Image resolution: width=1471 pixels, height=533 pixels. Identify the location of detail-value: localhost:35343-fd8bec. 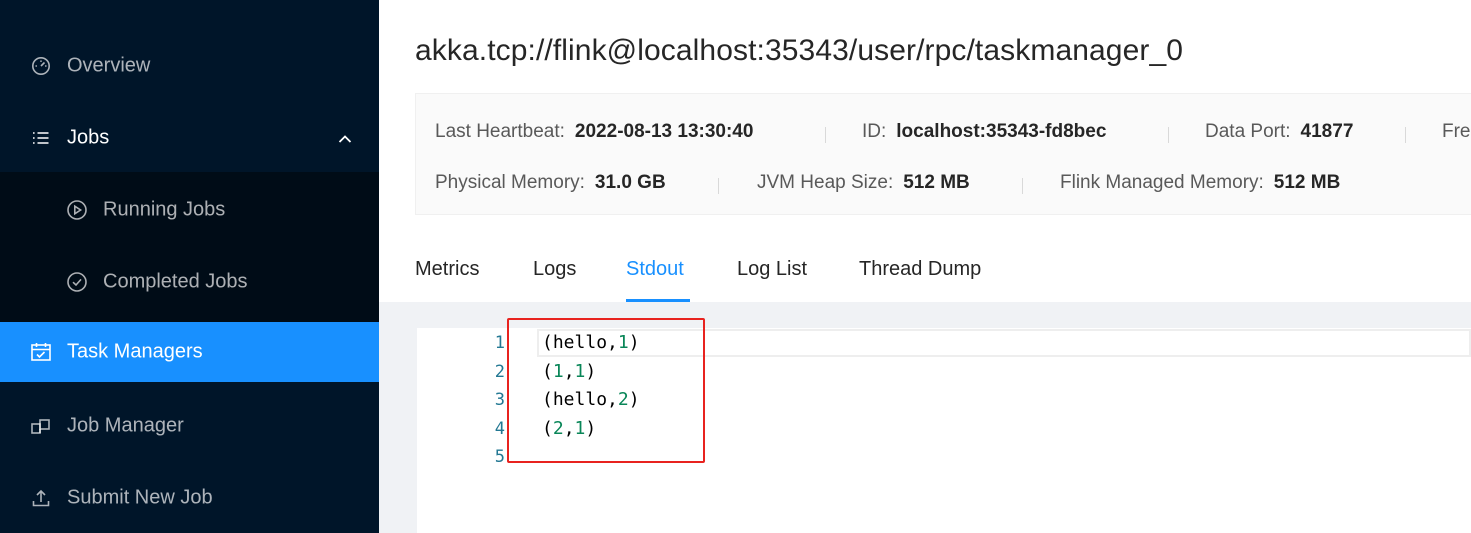
(1001, 131).